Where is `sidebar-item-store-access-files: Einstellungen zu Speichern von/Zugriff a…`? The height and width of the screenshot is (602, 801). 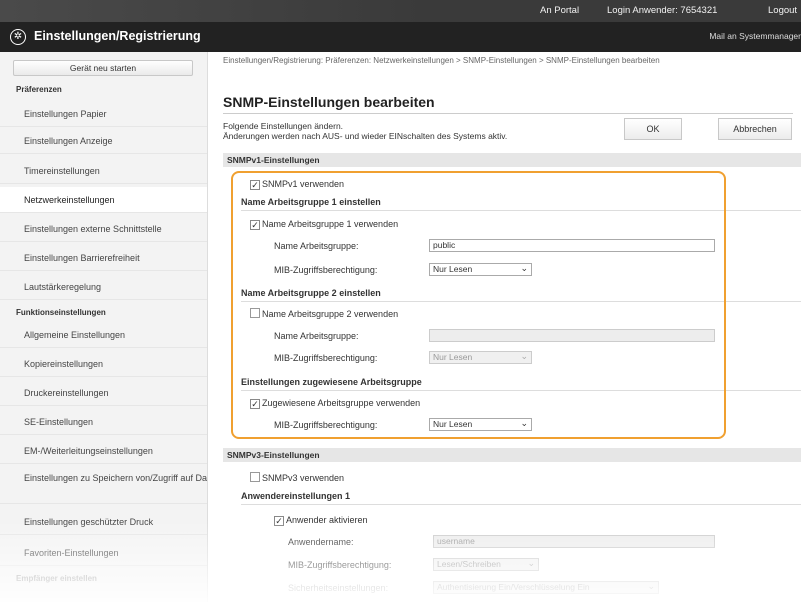 sidebar-item-store-access-files: Einstellungen zu Speichern von/Zugriff a… is located at coordinates (103, 487).